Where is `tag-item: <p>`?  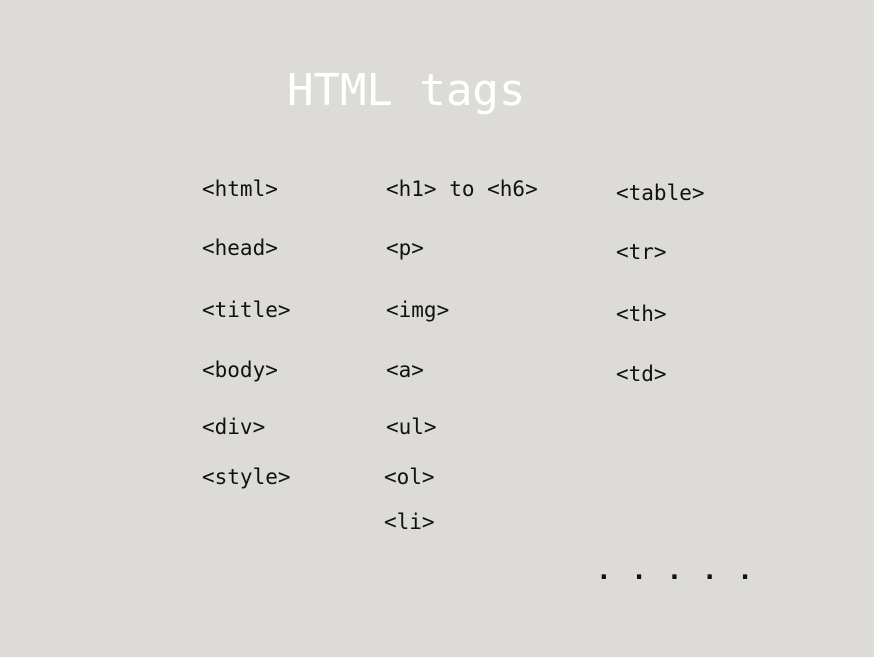 tag-item: <p> is located at coordinates (405, 248).